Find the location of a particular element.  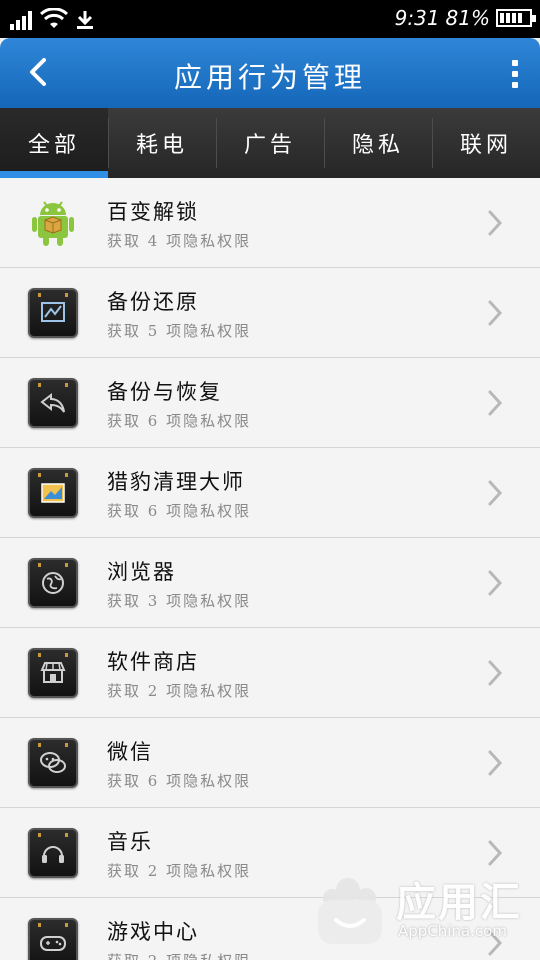

music-icon is located at coordinates (53, 853).